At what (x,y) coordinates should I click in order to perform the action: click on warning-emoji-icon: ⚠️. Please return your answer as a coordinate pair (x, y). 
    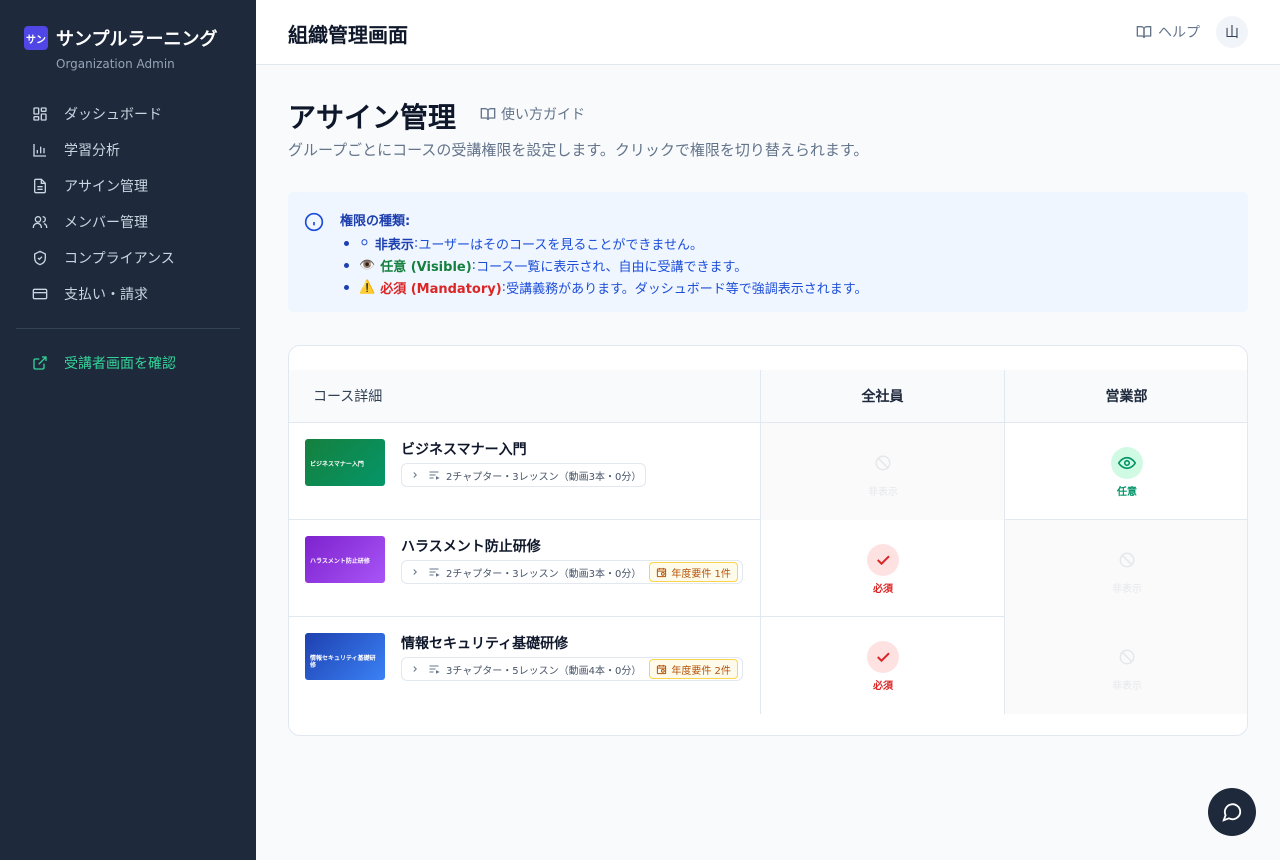
    Looking at the image, I should click on (367, 287).